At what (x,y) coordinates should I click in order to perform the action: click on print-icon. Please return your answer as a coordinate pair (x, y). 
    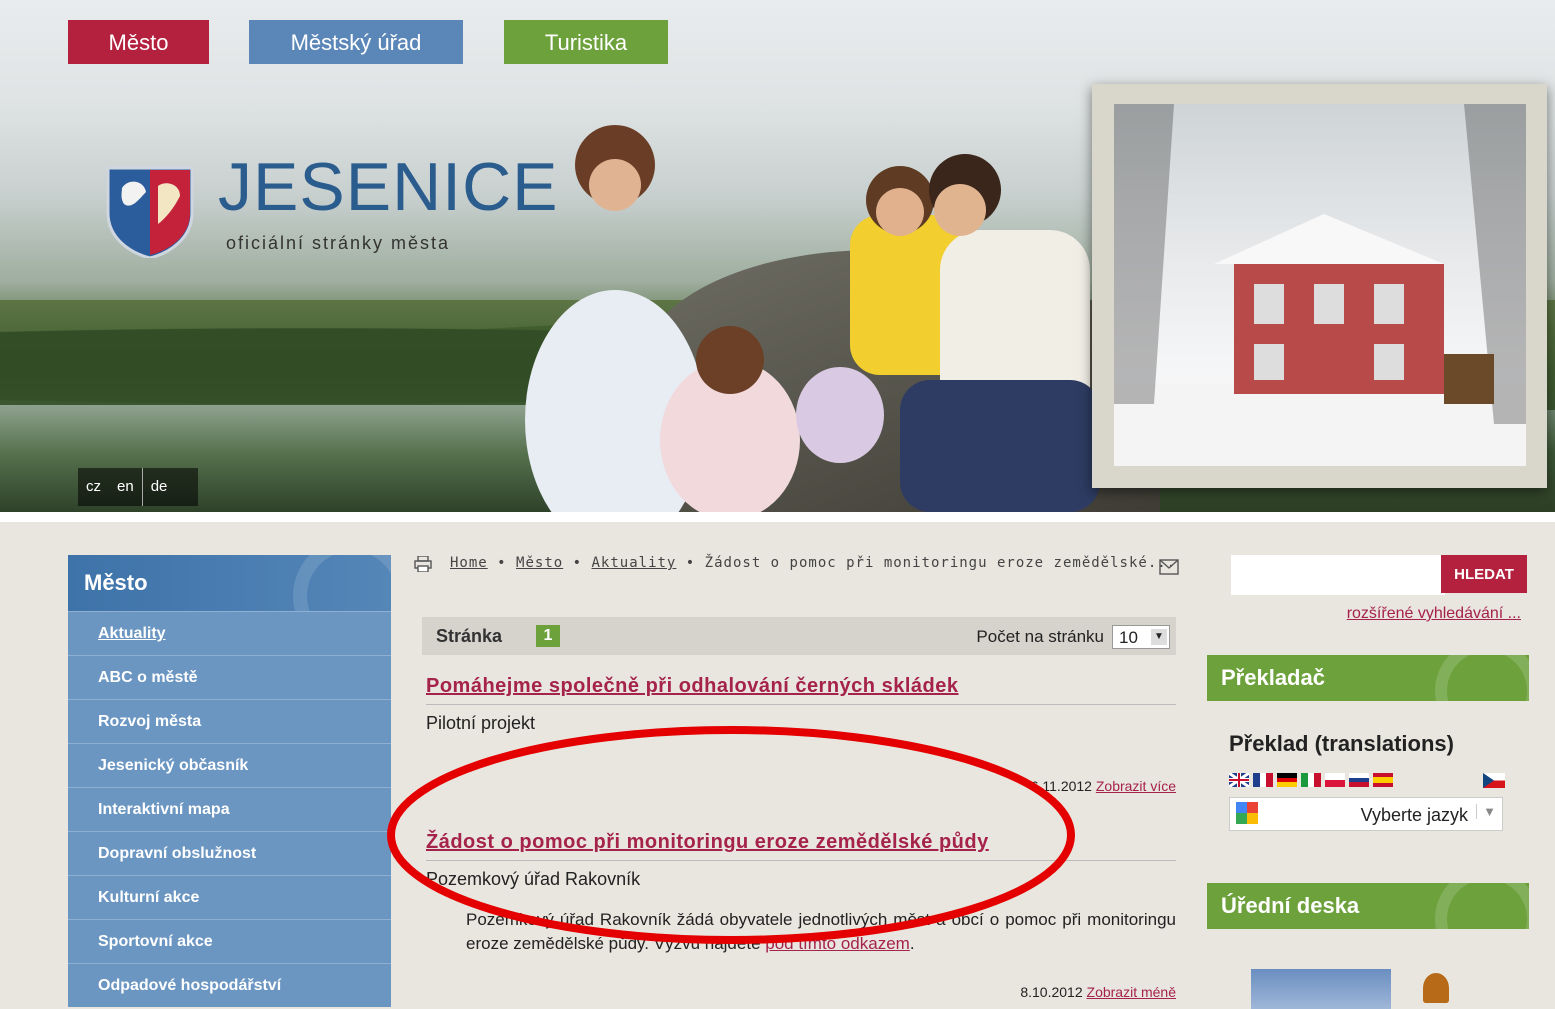
    Looking at the image, I should click on (423, 564).